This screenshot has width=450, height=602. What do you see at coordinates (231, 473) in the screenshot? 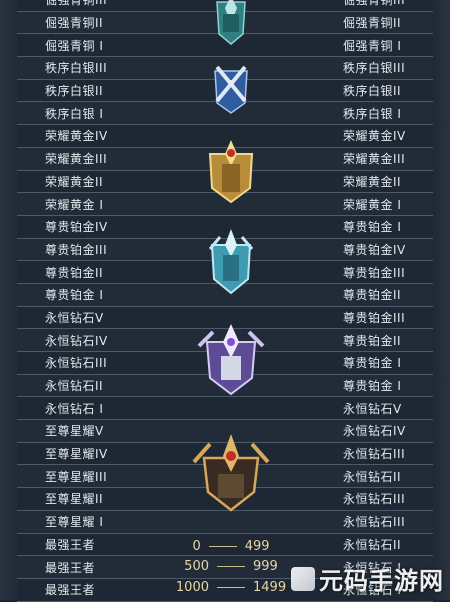
I see `starlight-emblem-icon` at bounding box center [231, 473].